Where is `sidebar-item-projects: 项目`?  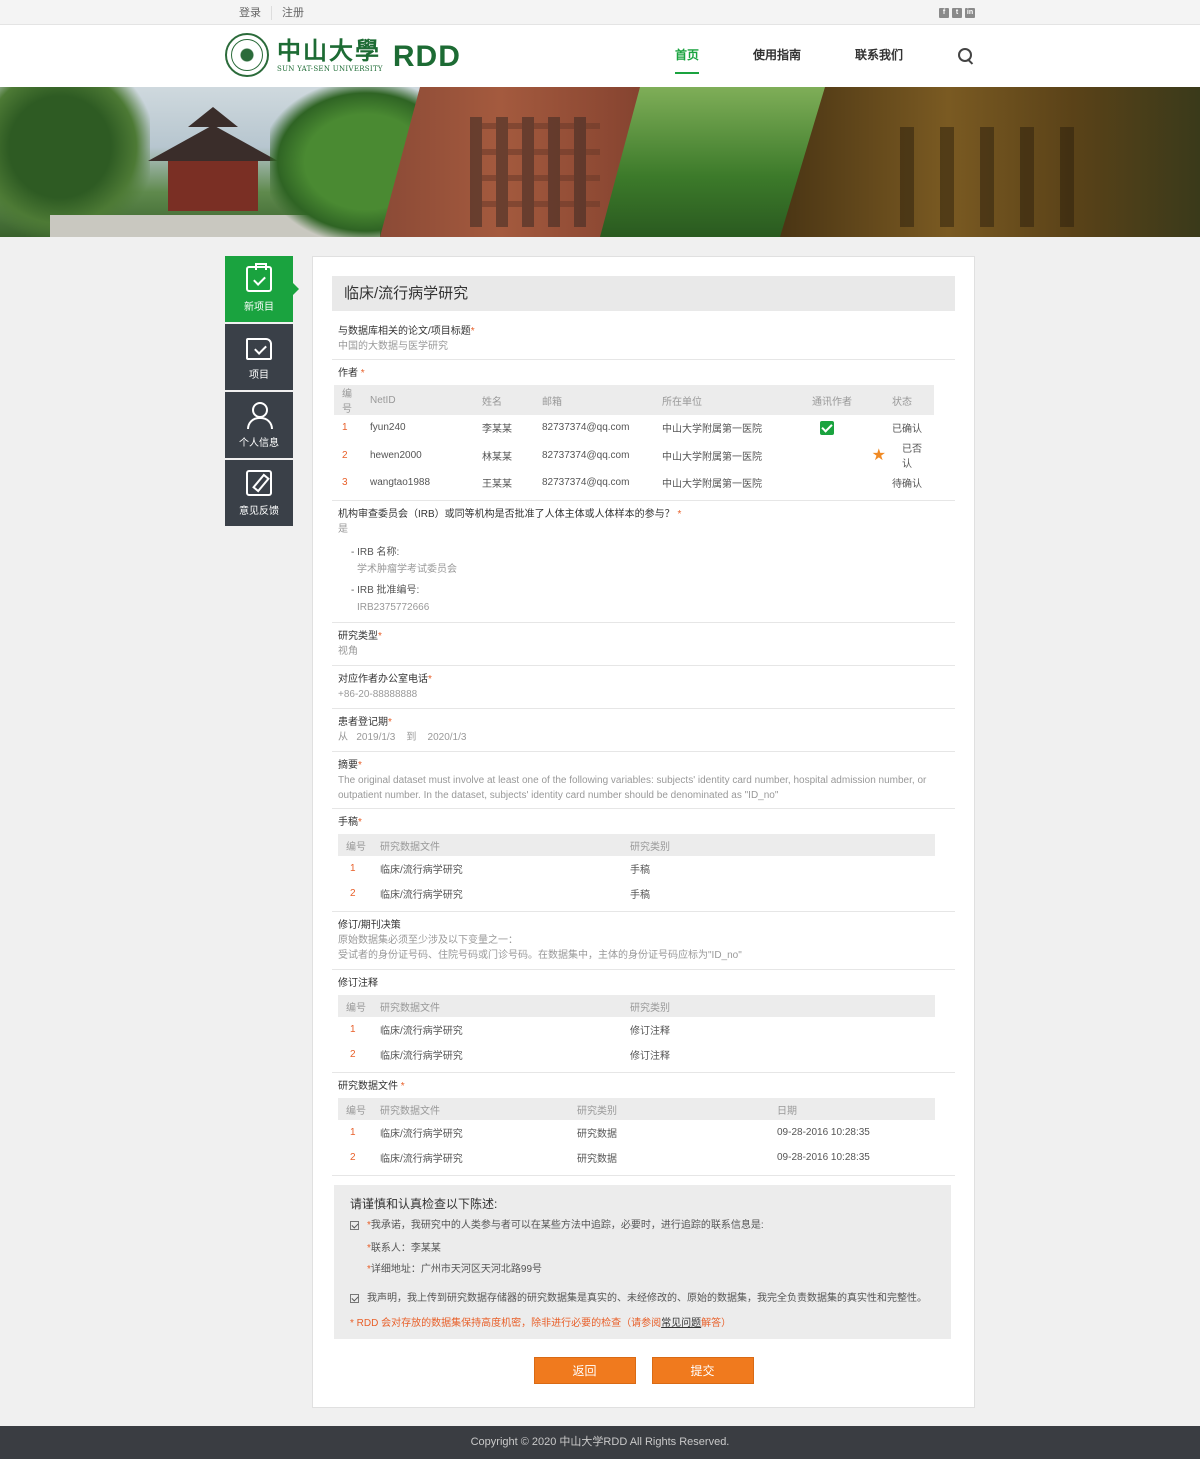 sidebar-item-projects: 项目 is located at coordinates (259, 357).